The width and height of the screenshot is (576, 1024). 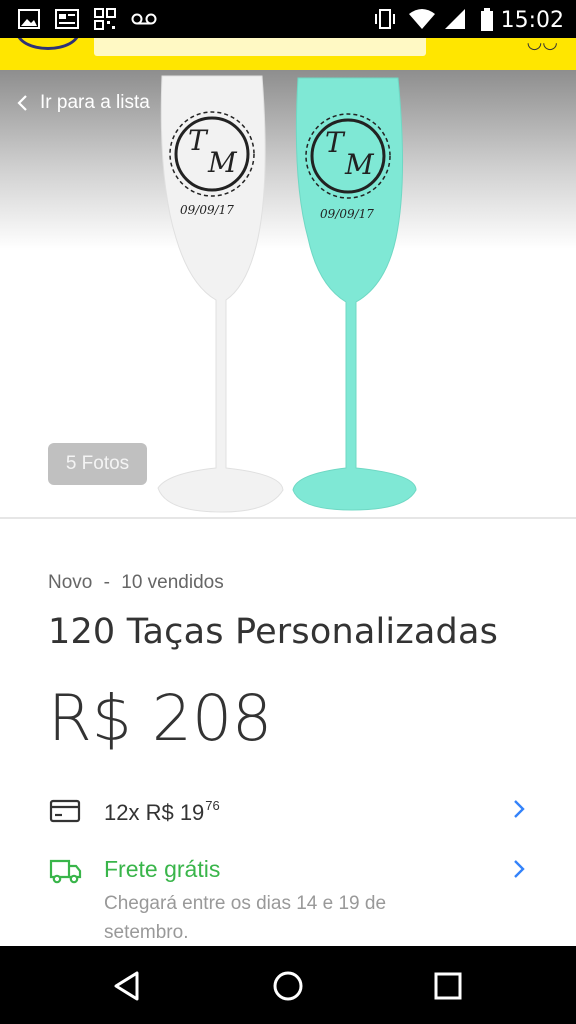 I want to click on date-white: 09/09/17, so click(x=207, y=210).